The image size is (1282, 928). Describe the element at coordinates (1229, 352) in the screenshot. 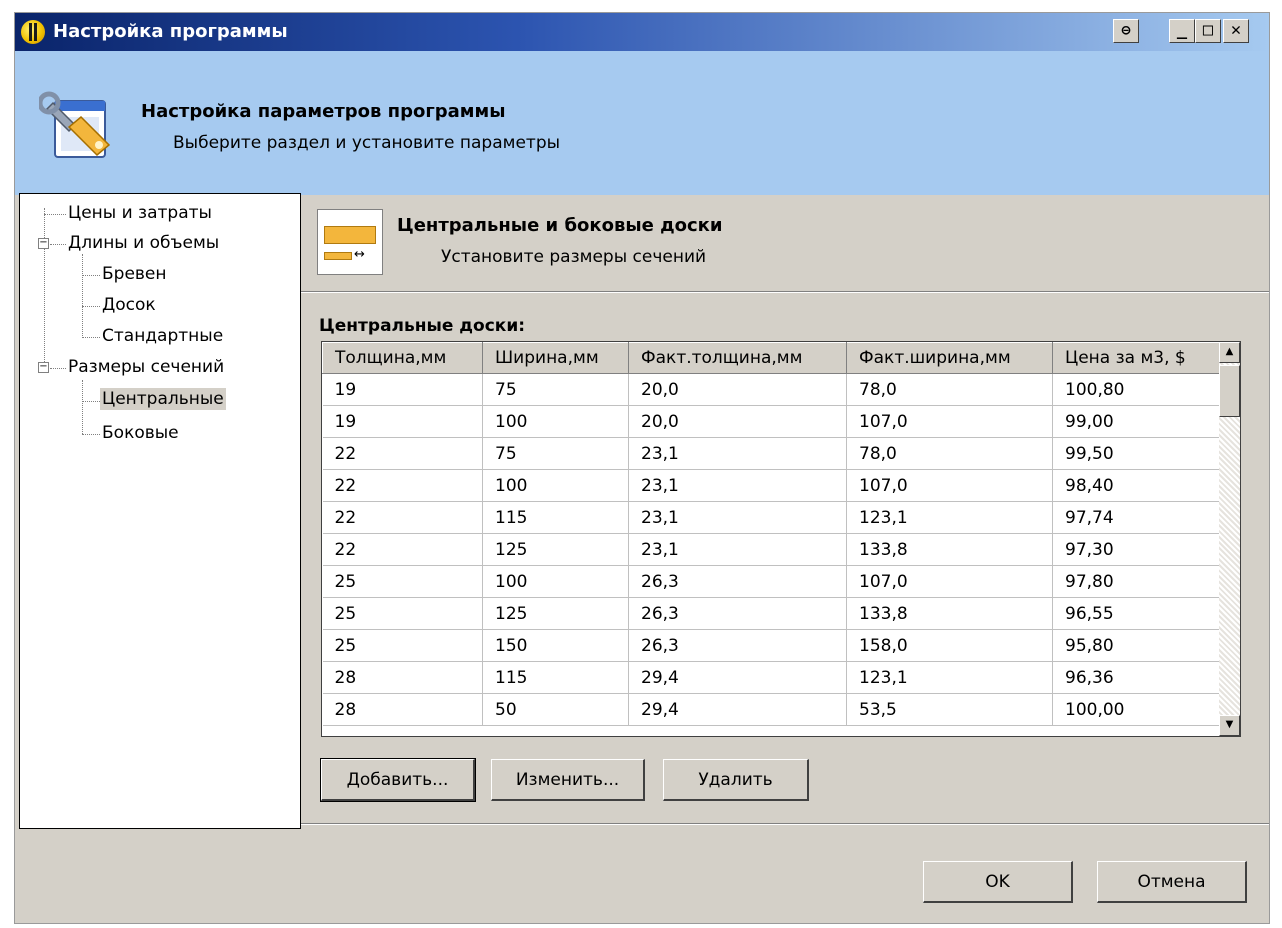

I see `scroll-up-icon: ▲` at that location.